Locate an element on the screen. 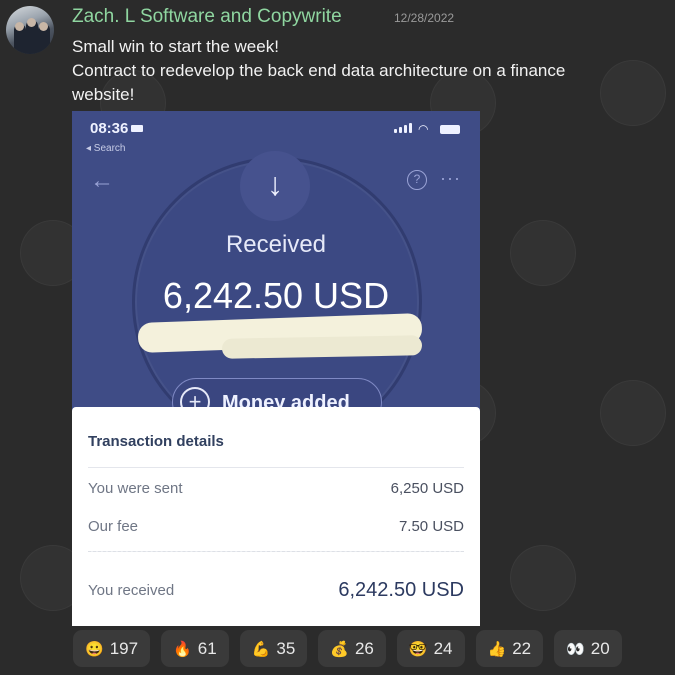 The width and height of the screenshot is (675, 675). reaction-count: 22 is located at coordinates (522, 648).